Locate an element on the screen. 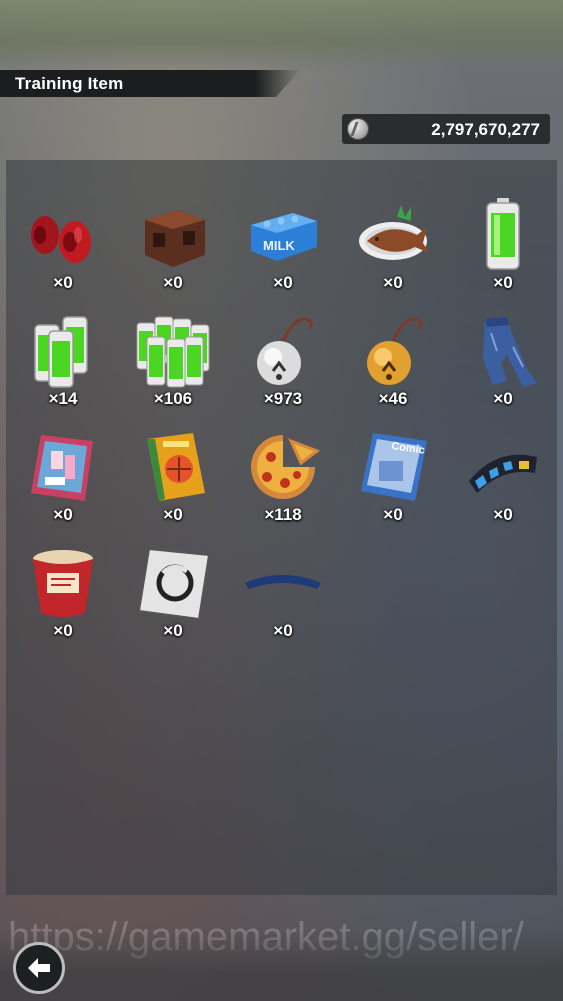 The width and height of the screenshot is (563, 1001). item-quantity: ×106 is located at coordinates (173, 398).